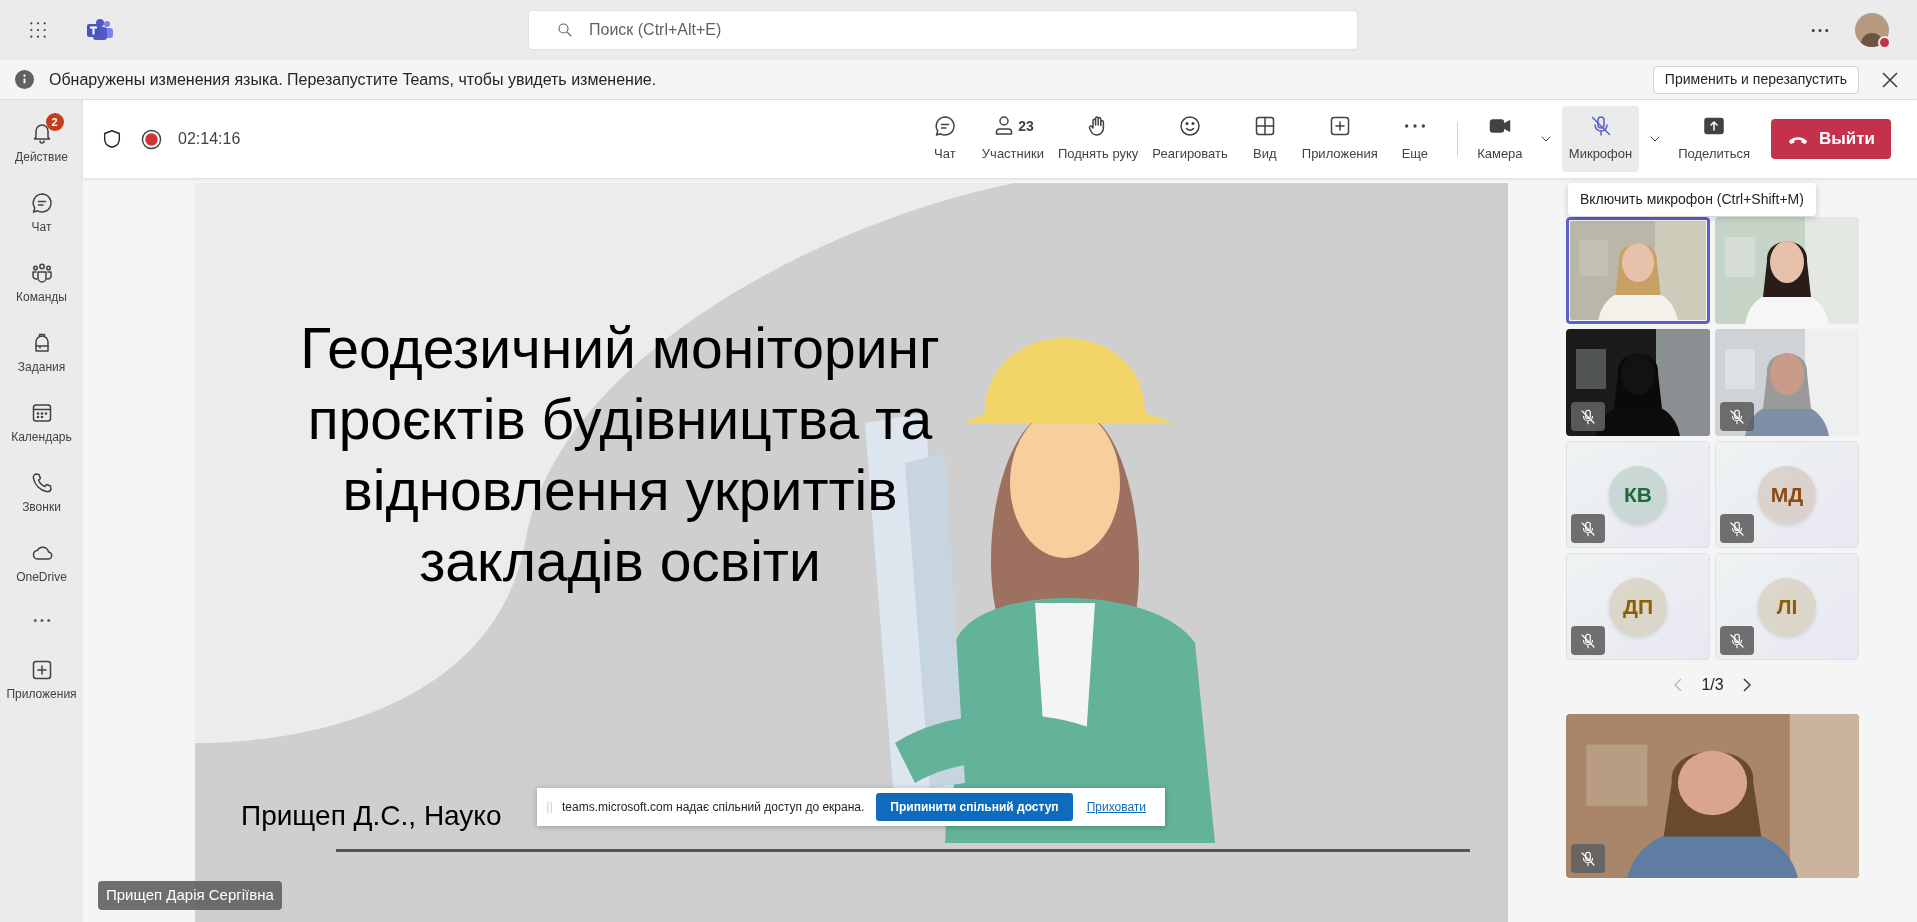 The width and height of the screenshot is (1917, 922). I want to click on restart-button: Применить и перезапустить, so click(1755, 79).